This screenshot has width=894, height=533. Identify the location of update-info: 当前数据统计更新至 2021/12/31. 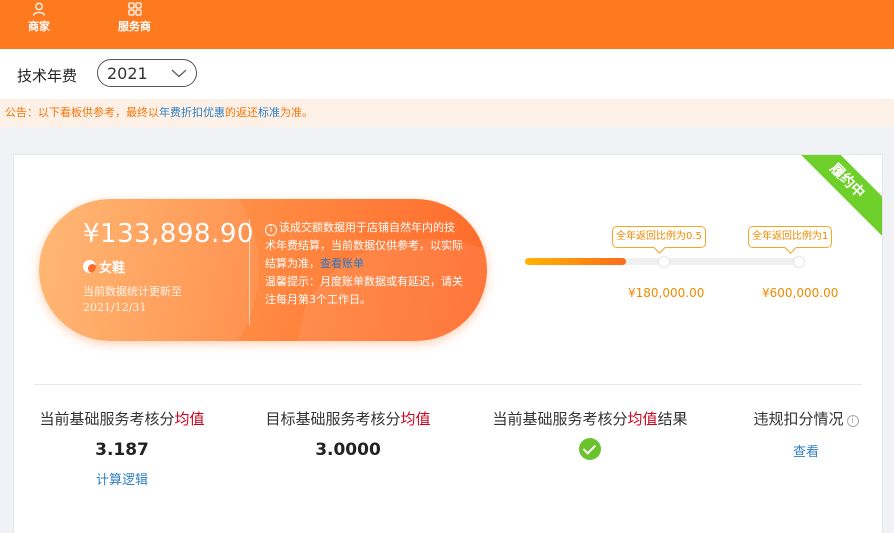
(132, 300).